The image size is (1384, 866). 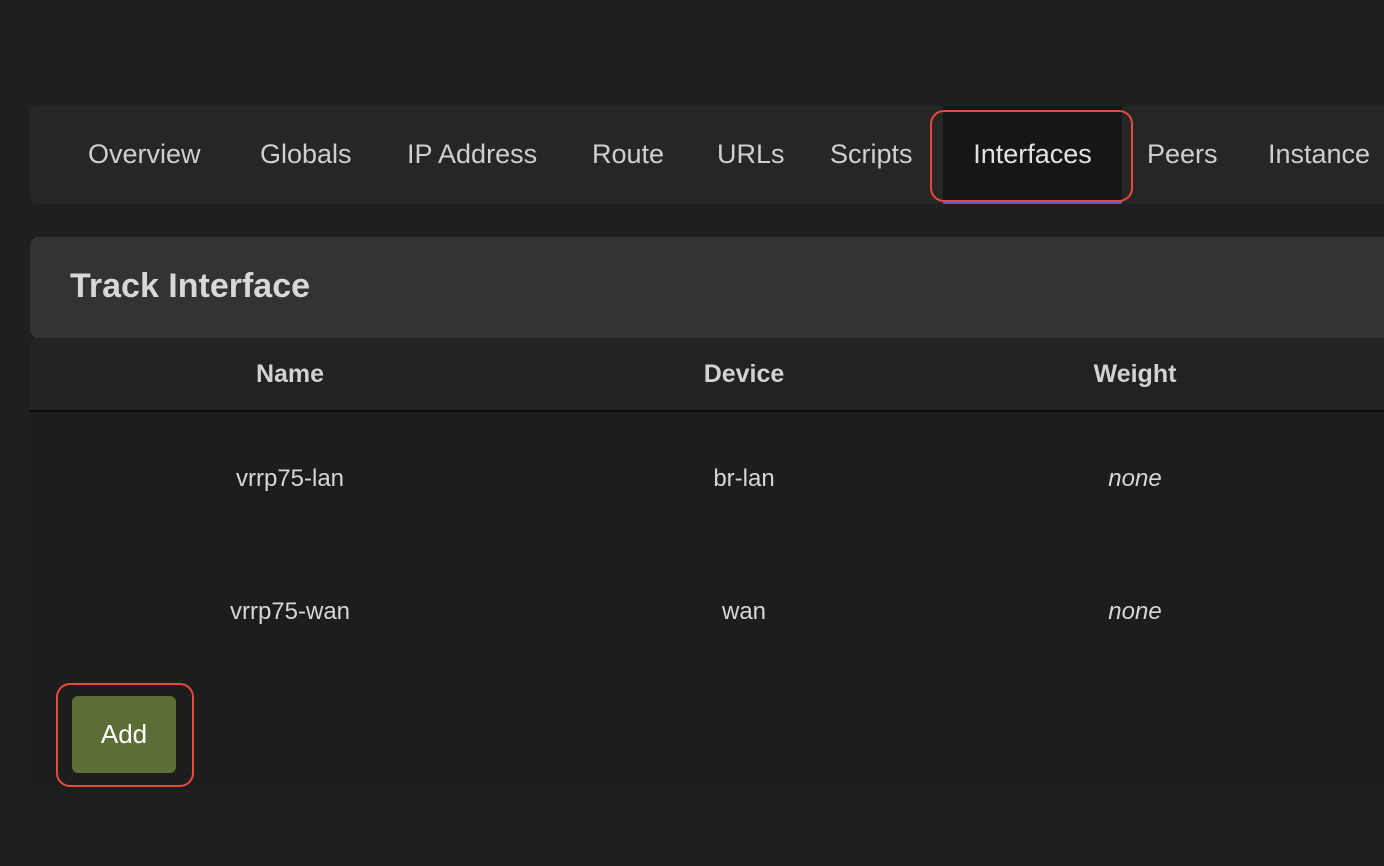 I want to click on tab-peers: Peers, so click(x=1182, y=155).